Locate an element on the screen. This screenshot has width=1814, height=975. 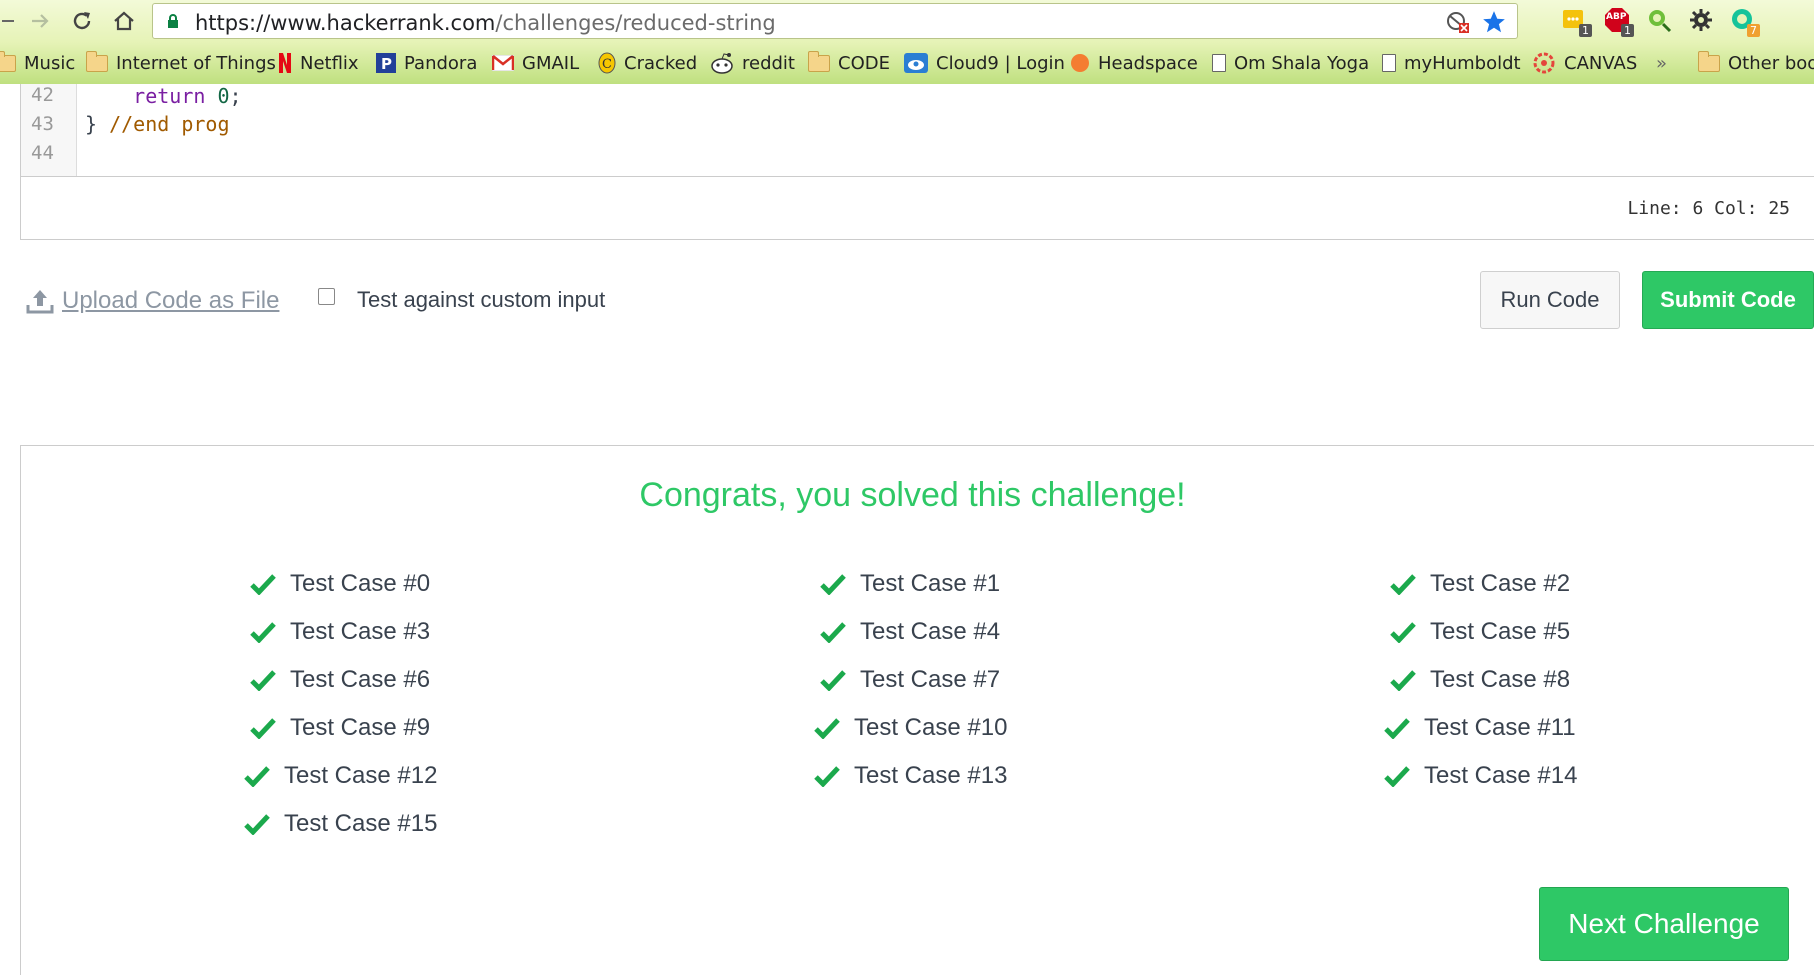
test-case-label: Test Case #1 is located at coordinates (930, 583).